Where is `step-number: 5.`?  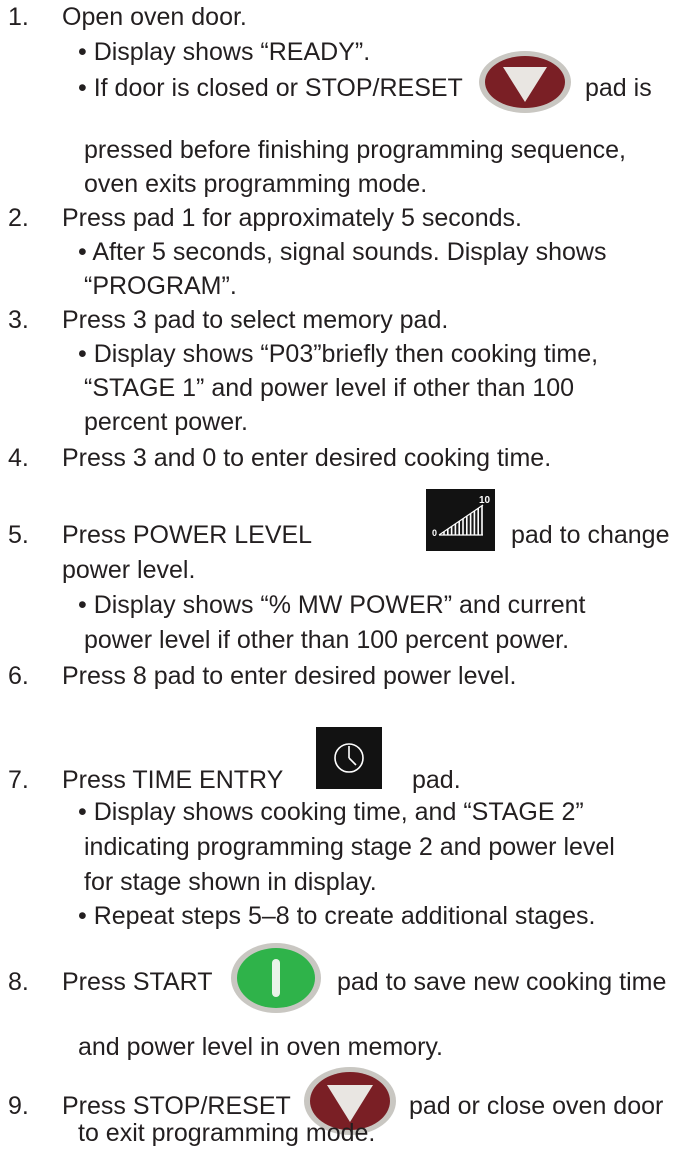 step-number: 5. is located at coordinates (18, 535).